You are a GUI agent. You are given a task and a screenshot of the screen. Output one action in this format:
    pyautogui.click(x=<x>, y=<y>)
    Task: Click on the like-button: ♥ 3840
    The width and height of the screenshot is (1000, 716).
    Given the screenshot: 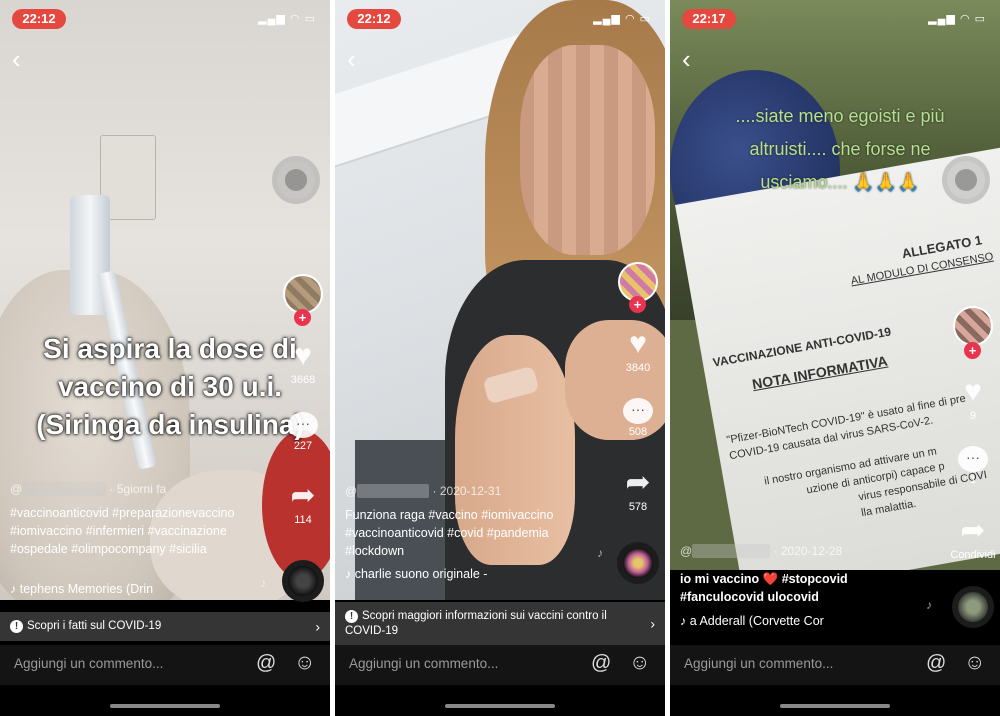 What is the action you would take?
    pyautogui.click(x=638, y=351)
    